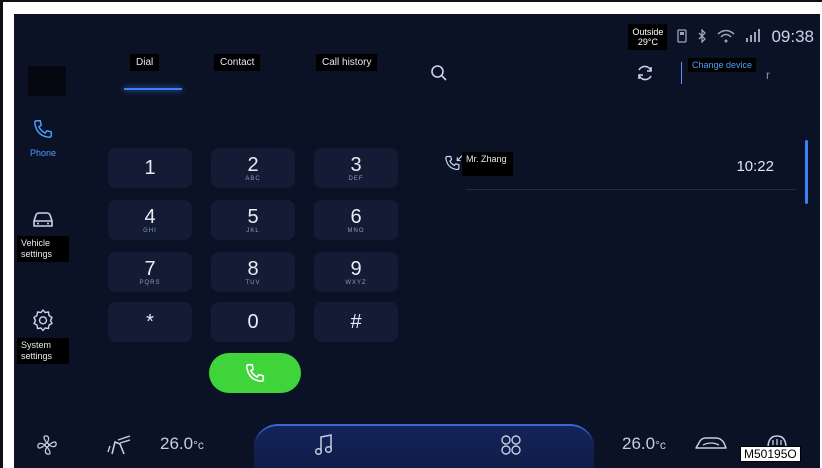 The width and height of the screenshot is (822, 468). I want to click on clock: 09:38, so click(792, 36).